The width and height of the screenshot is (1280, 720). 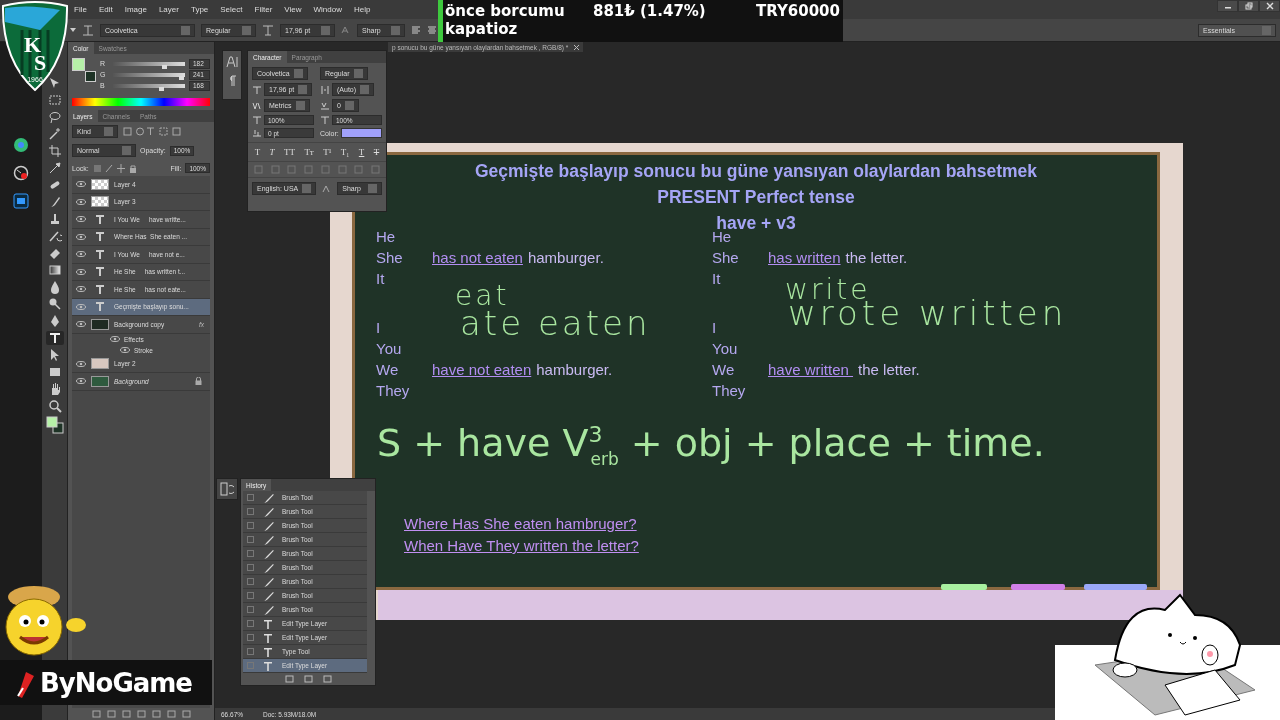 What do you see at coordinates (54, 372) in the screenshot?
I see `rectangle-icon` at bounding box center [54, 372].